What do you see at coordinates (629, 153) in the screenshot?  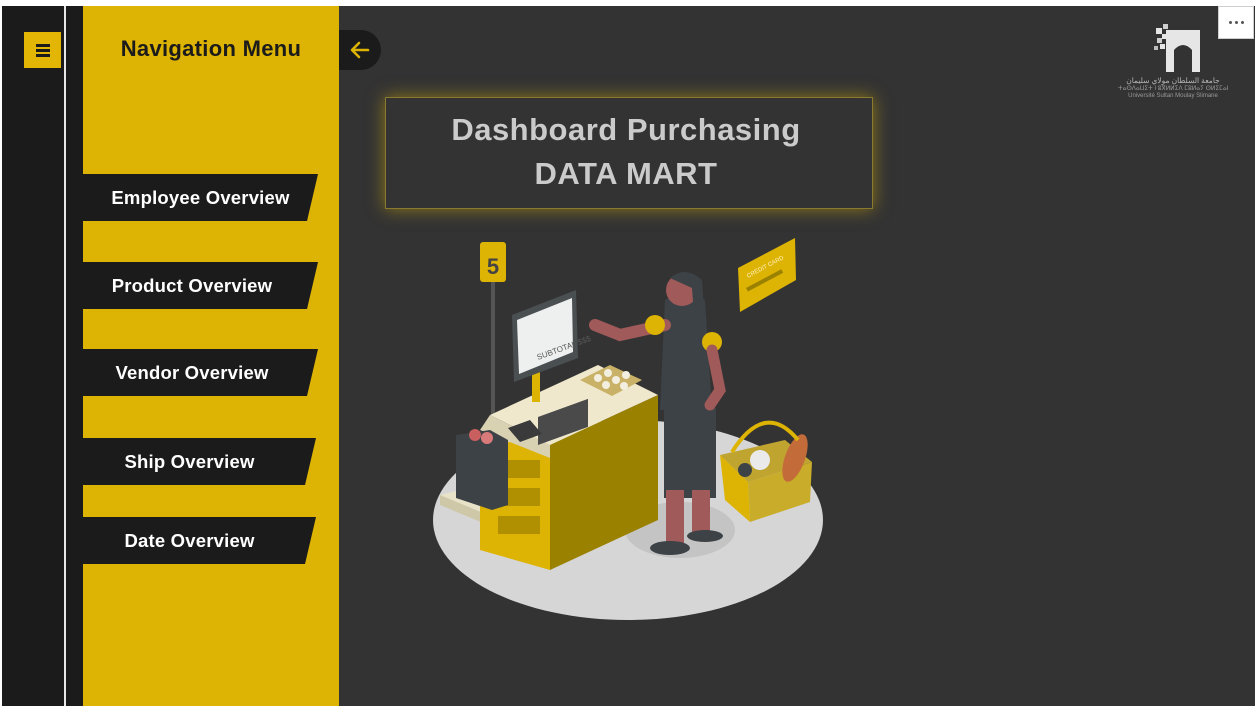 I see `dashboard-title-box: Dashboard Purchasing DATA MART` at bounding box center [629, 153].